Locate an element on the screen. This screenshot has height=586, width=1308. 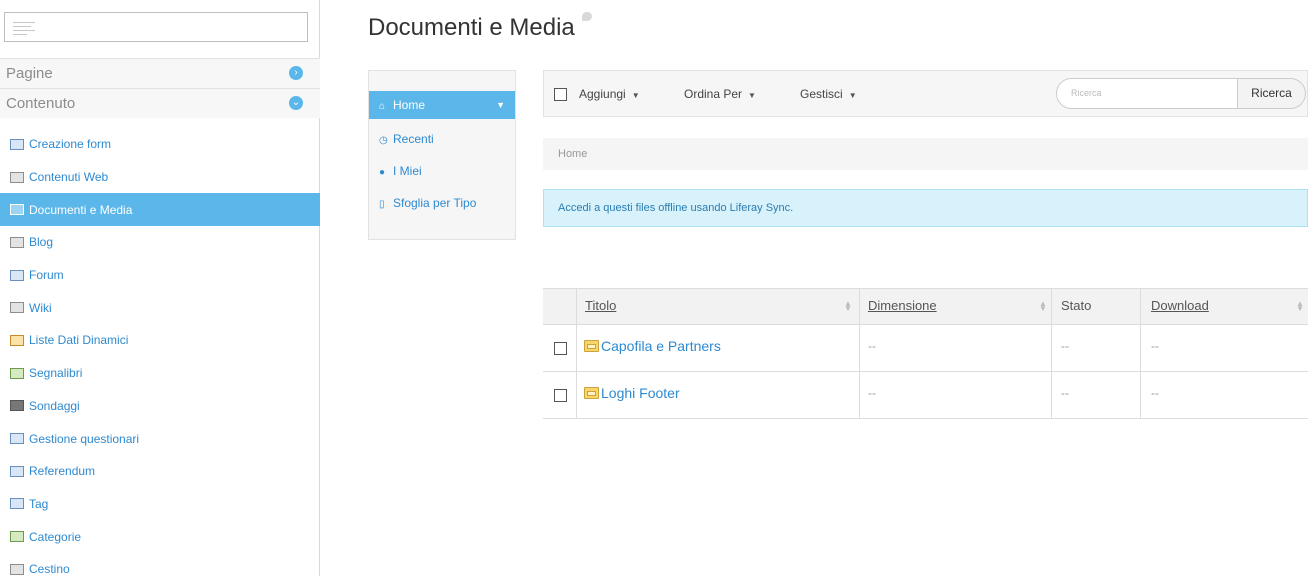
chevron-right-icon: › is located at coordinates (296, 73).